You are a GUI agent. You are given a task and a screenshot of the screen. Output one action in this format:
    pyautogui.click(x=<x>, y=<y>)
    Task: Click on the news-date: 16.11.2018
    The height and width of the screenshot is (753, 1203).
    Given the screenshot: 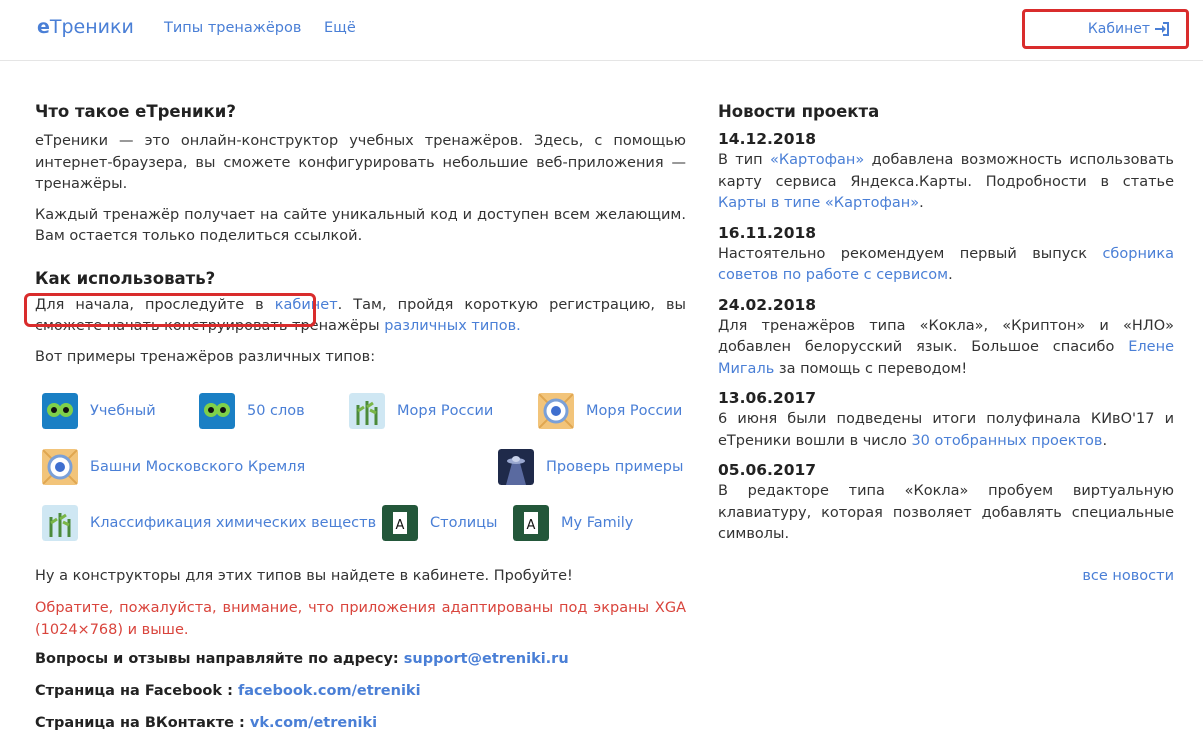 What is the action you would take?
    pyautogui.click(x=767, y=232)
    